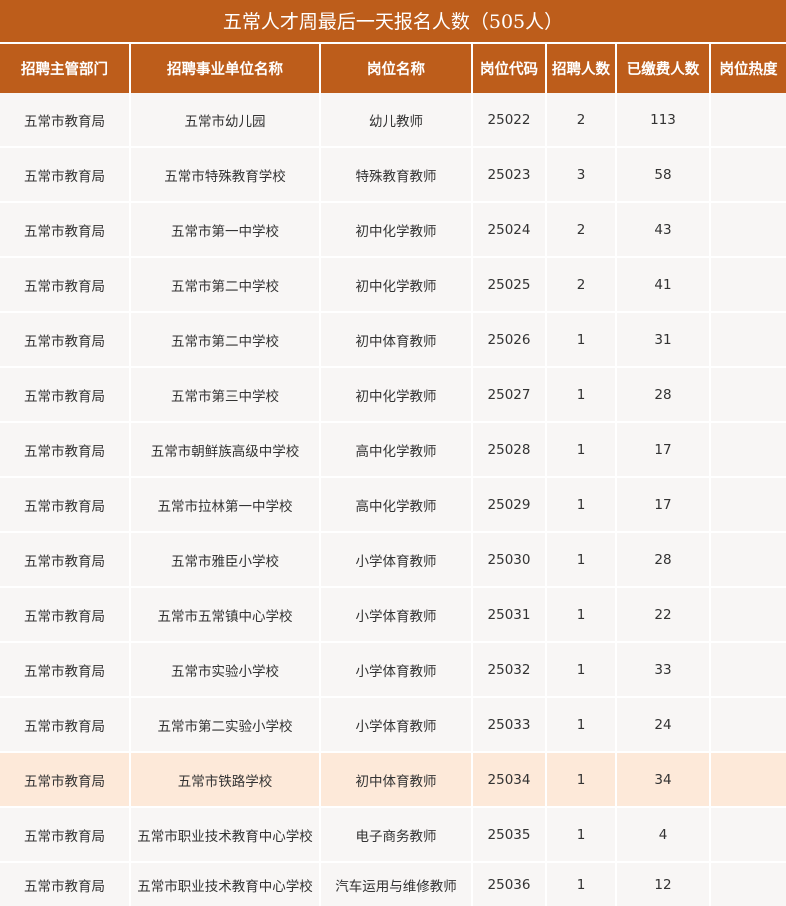 The width and height of the screenshot is (786, 906). What do you see at coordinates (225, 68) in the screenshot?
I see `col-header-unit: 招聘事业单位名称` at bounding box center [225, 68].